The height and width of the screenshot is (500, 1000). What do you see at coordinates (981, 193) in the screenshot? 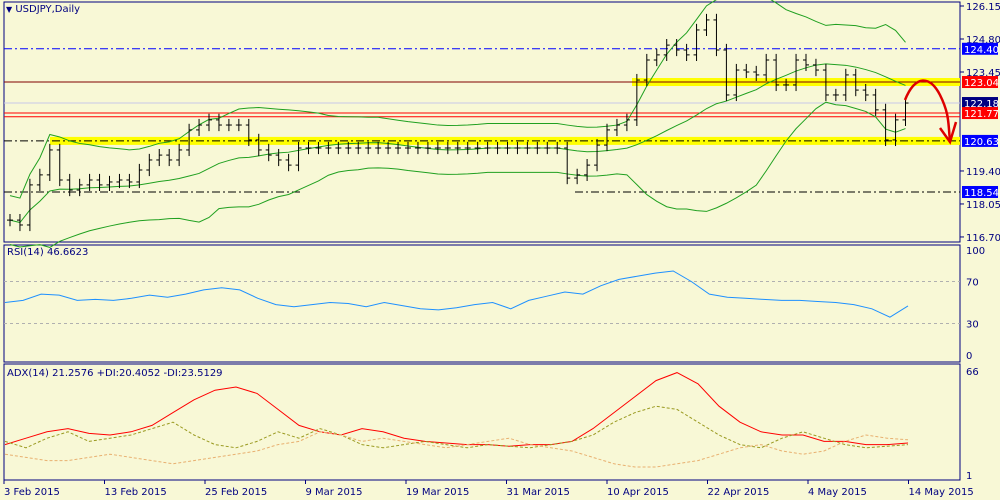
I see `price-tag-label: 118.54` at bounding box center [981, 193].